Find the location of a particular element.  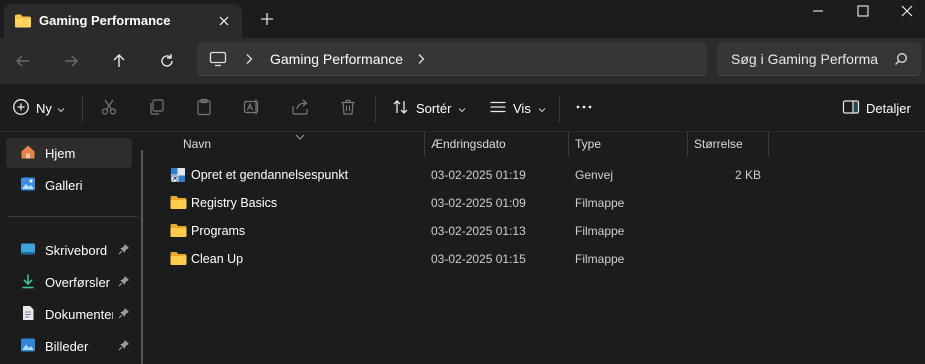

documents-icon is located at coordinates (28, 314).